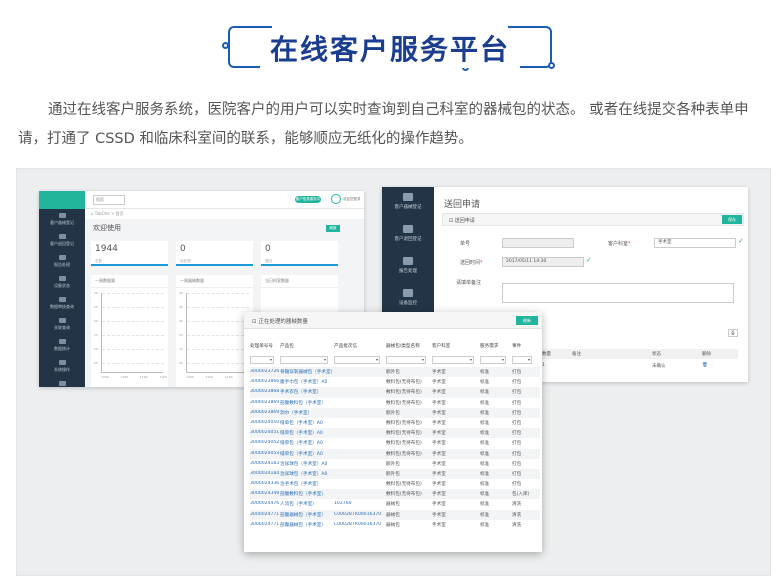 Image resolution: width=780 pixels, height=584 pixels. I want to click on table-row: 3000023866 腹手巾包（手术室）A0 敷料包(无待布包) 手术室 标准 打包, so click(395, 382).